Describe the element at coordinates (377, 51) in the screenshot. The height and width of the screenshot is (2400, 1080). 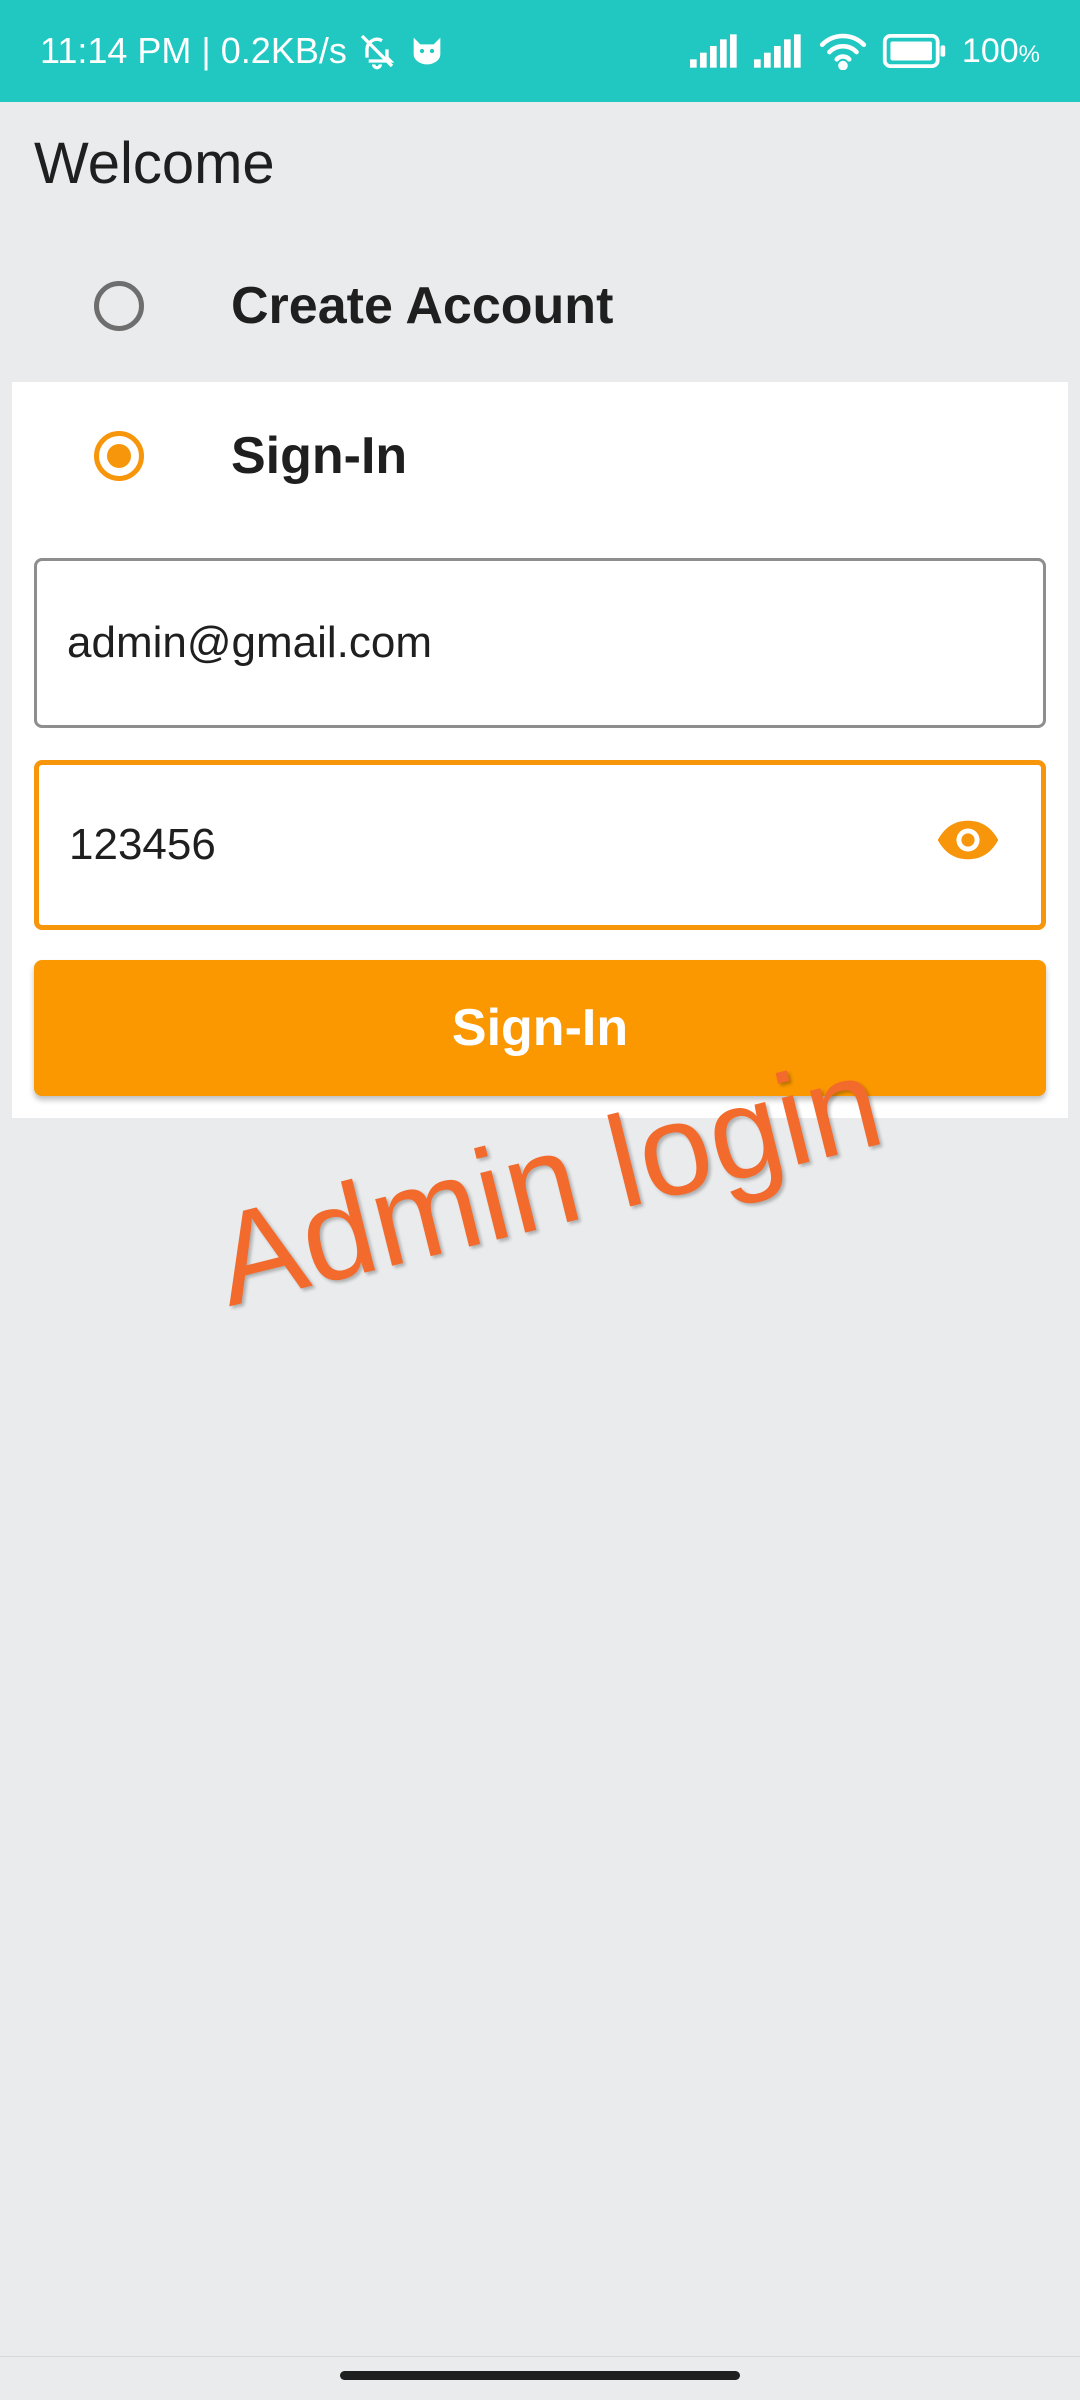
I see `bell-off-icon` at that location.